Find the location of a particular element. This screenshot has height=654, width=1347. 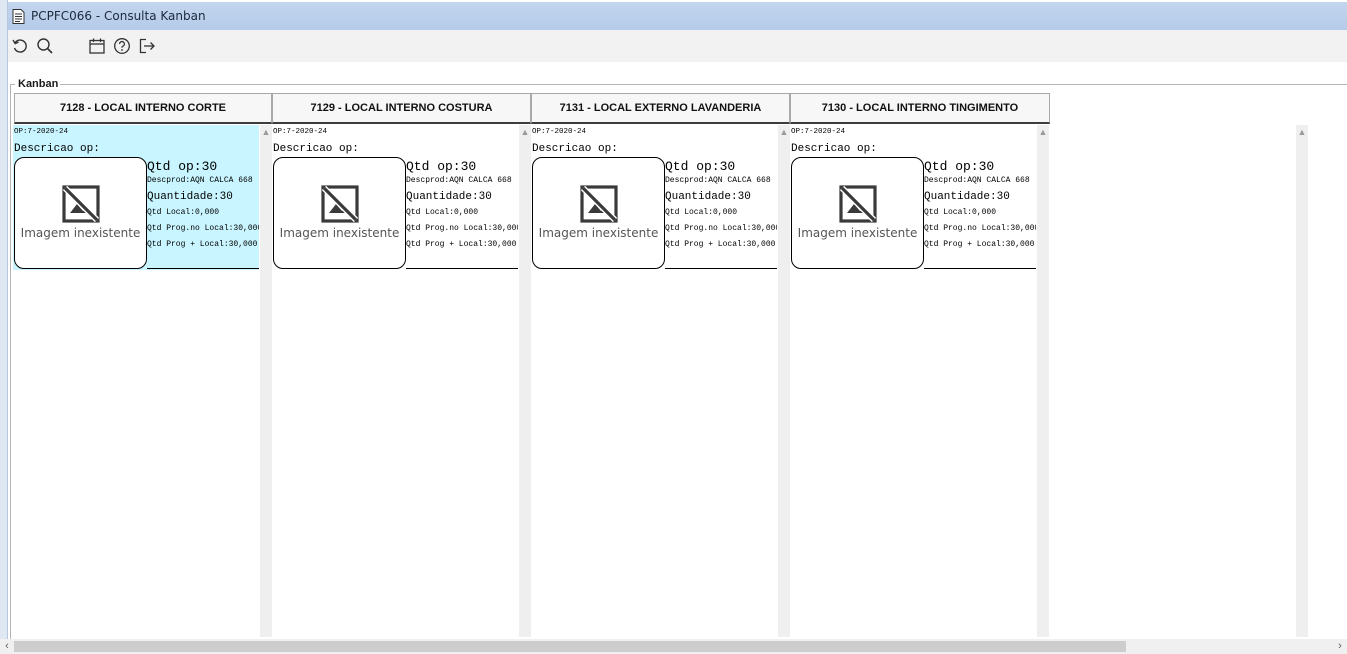

document-icon is located at coordinates (18, 16).